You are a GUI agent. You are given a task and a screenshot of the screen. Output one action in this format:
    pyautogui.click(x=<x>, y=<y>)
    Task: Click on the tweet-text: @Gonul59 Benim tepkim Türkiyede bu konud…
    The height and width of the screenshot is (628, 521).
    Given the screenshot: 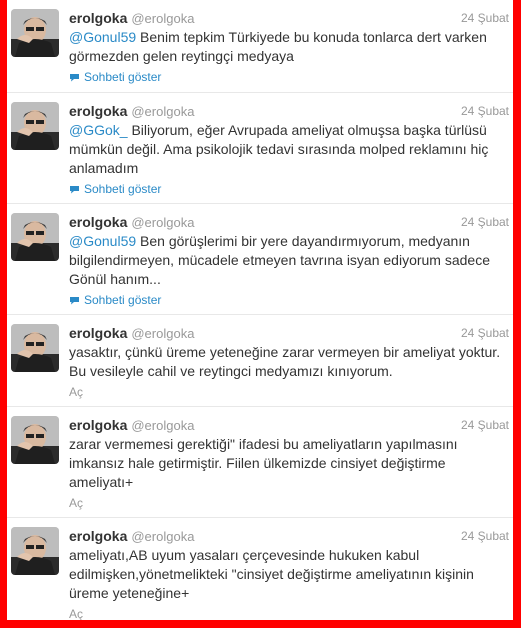 What is the action you would take?
    pyautogui.click(x=291, y=47)
    